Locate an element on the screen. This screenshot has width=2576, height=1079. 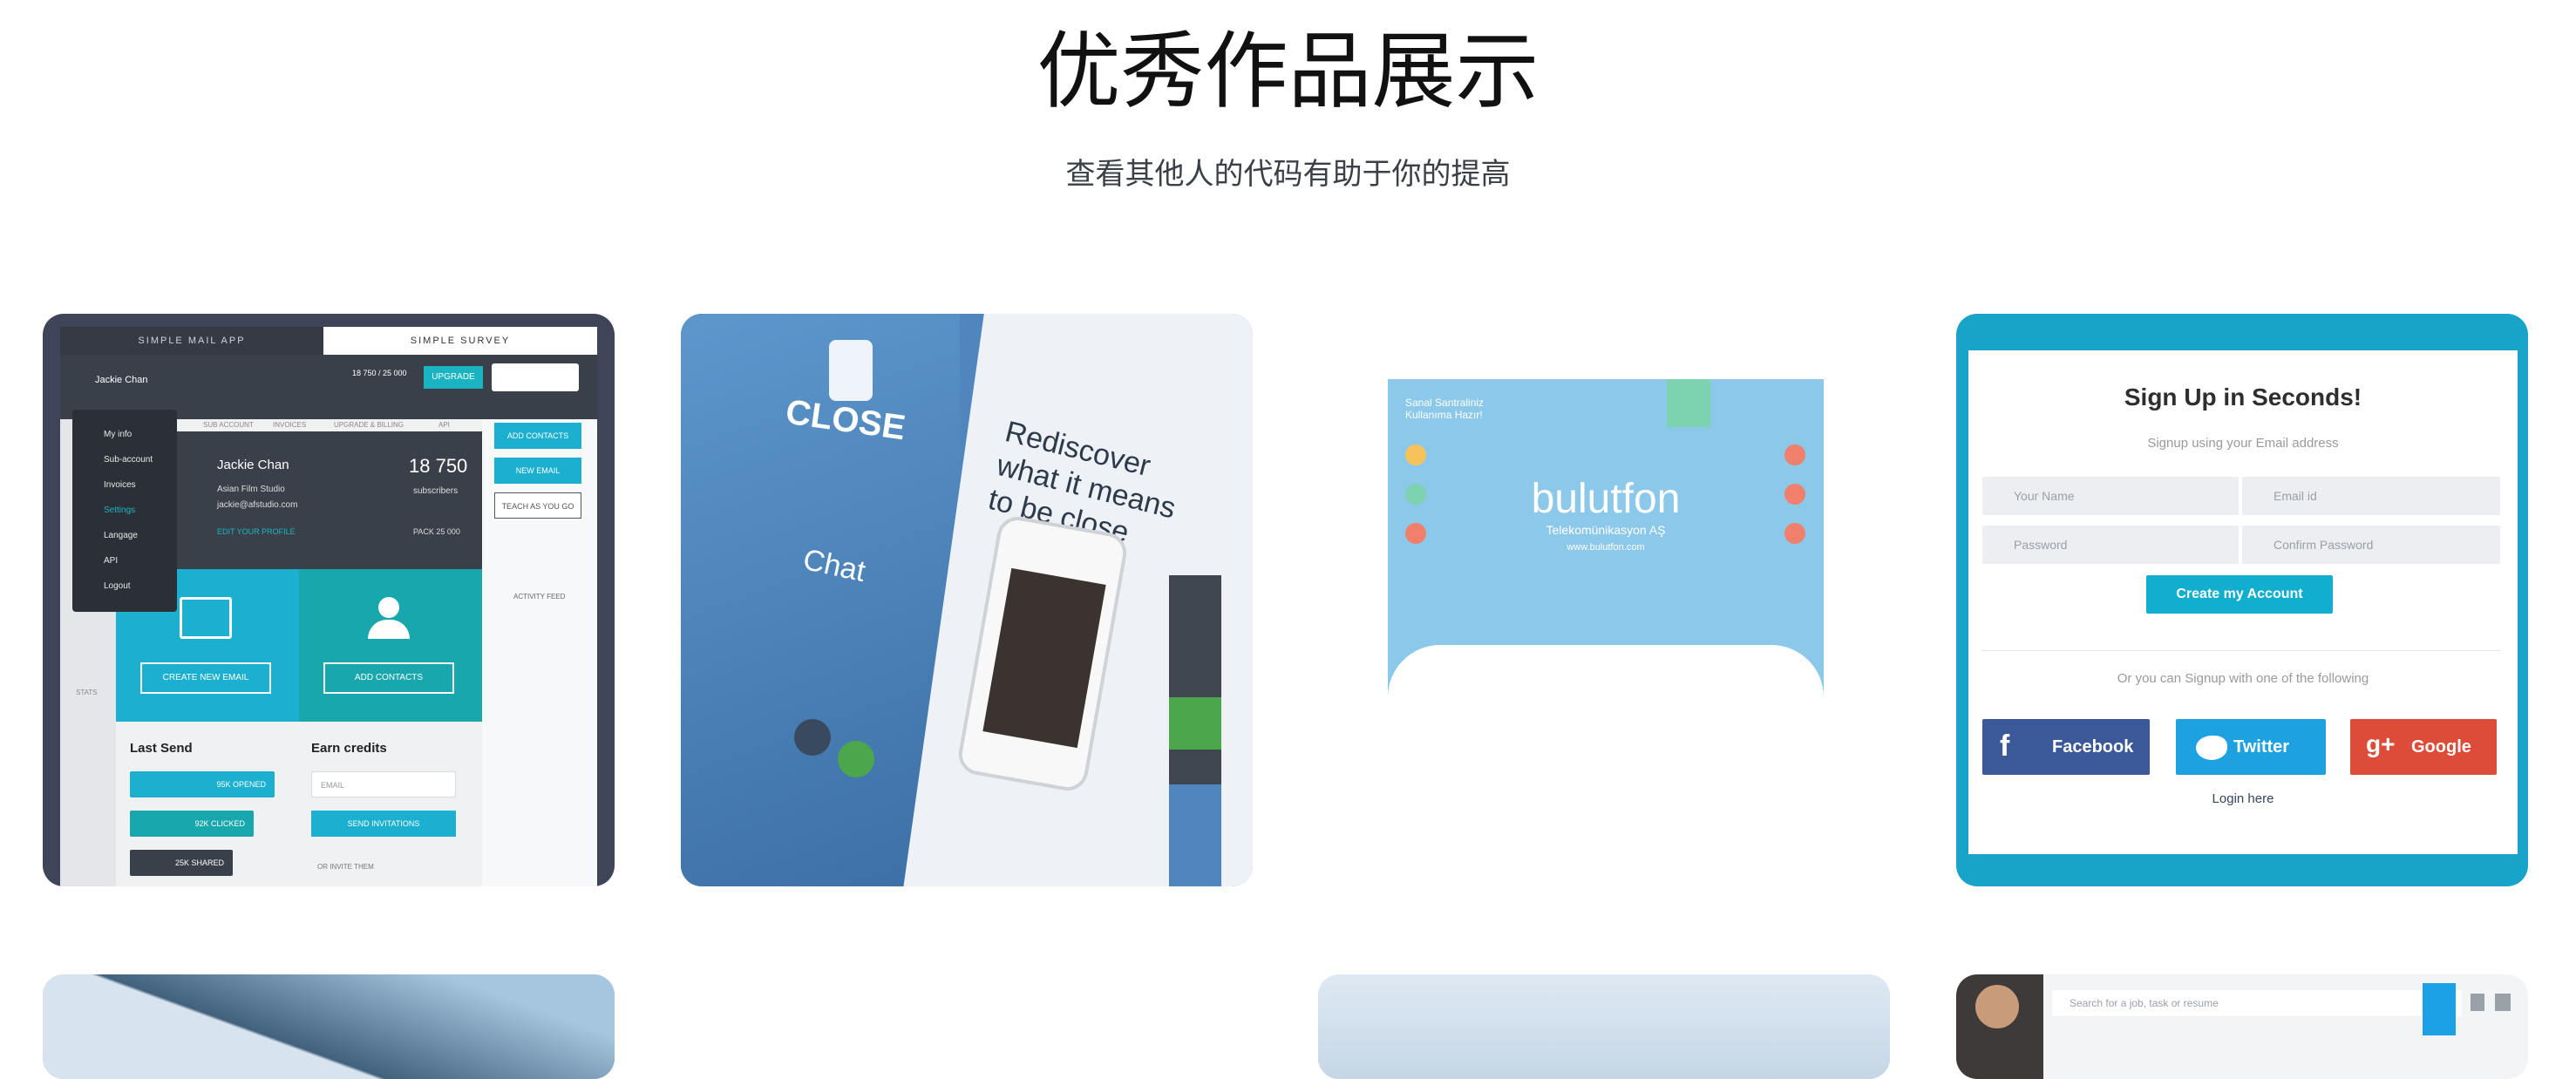
menu-item-invoices: Invoices is located at coordinates (120, 485).